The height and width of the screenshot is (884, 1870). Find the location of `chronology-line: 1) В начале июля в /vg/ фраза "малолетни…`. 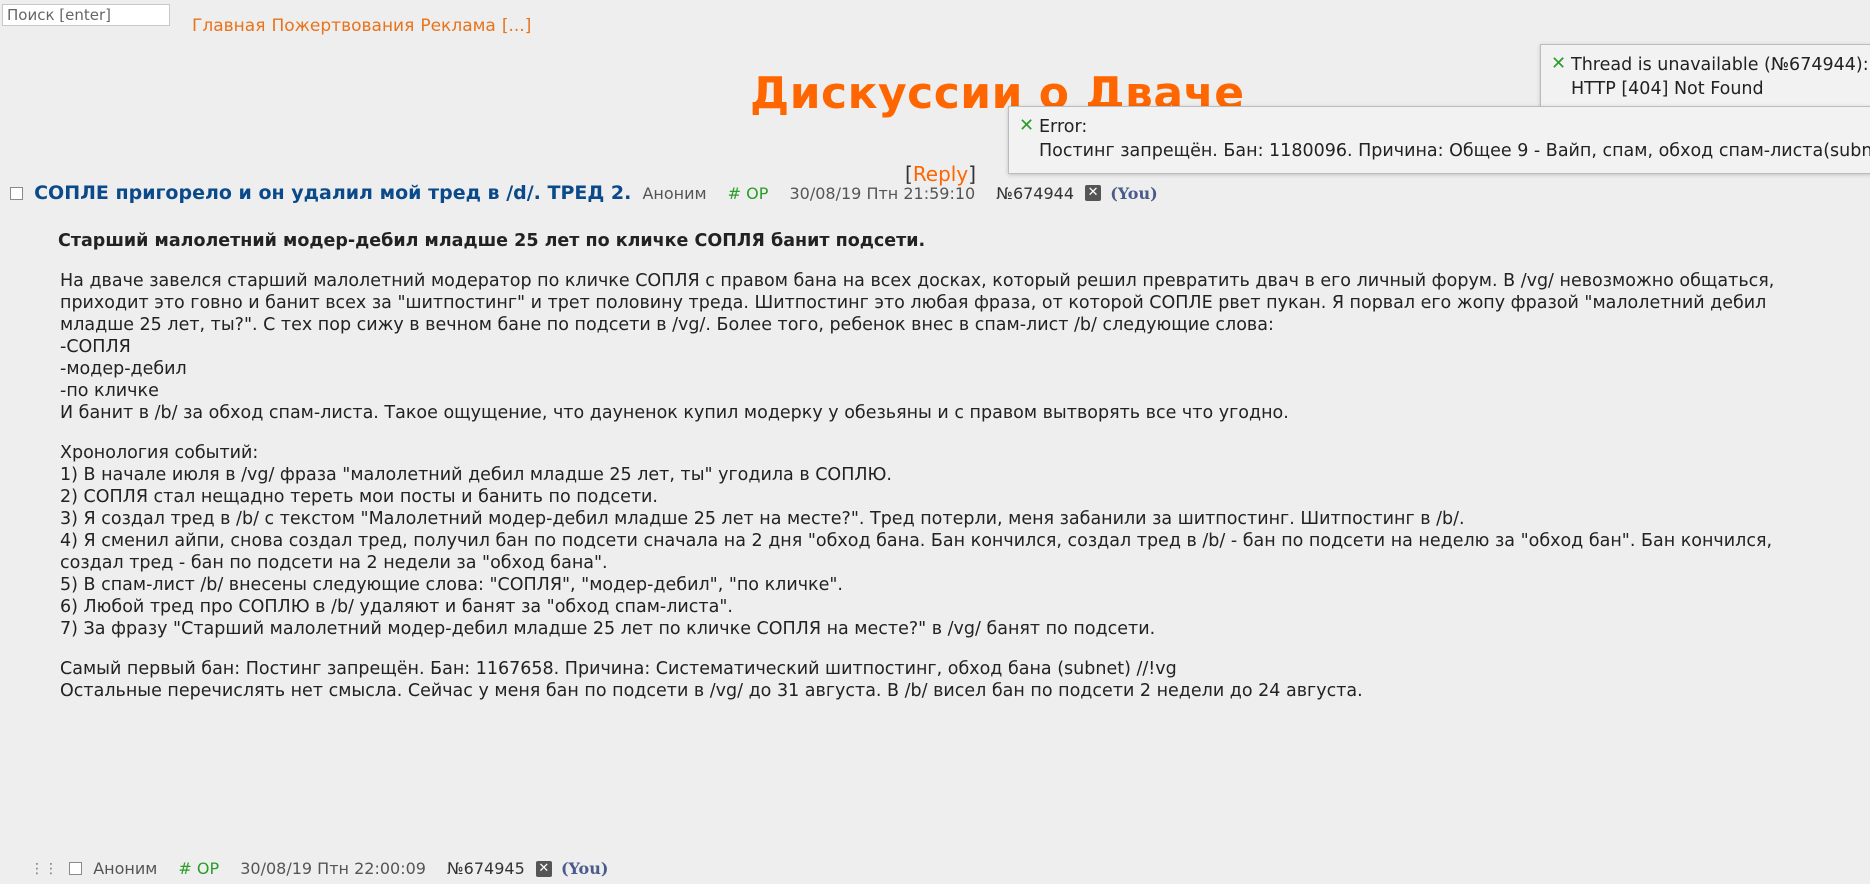

chronology-line: 1) В начале июля в /vg/ фраза "малолетни… is located at coordinates (476, 475).